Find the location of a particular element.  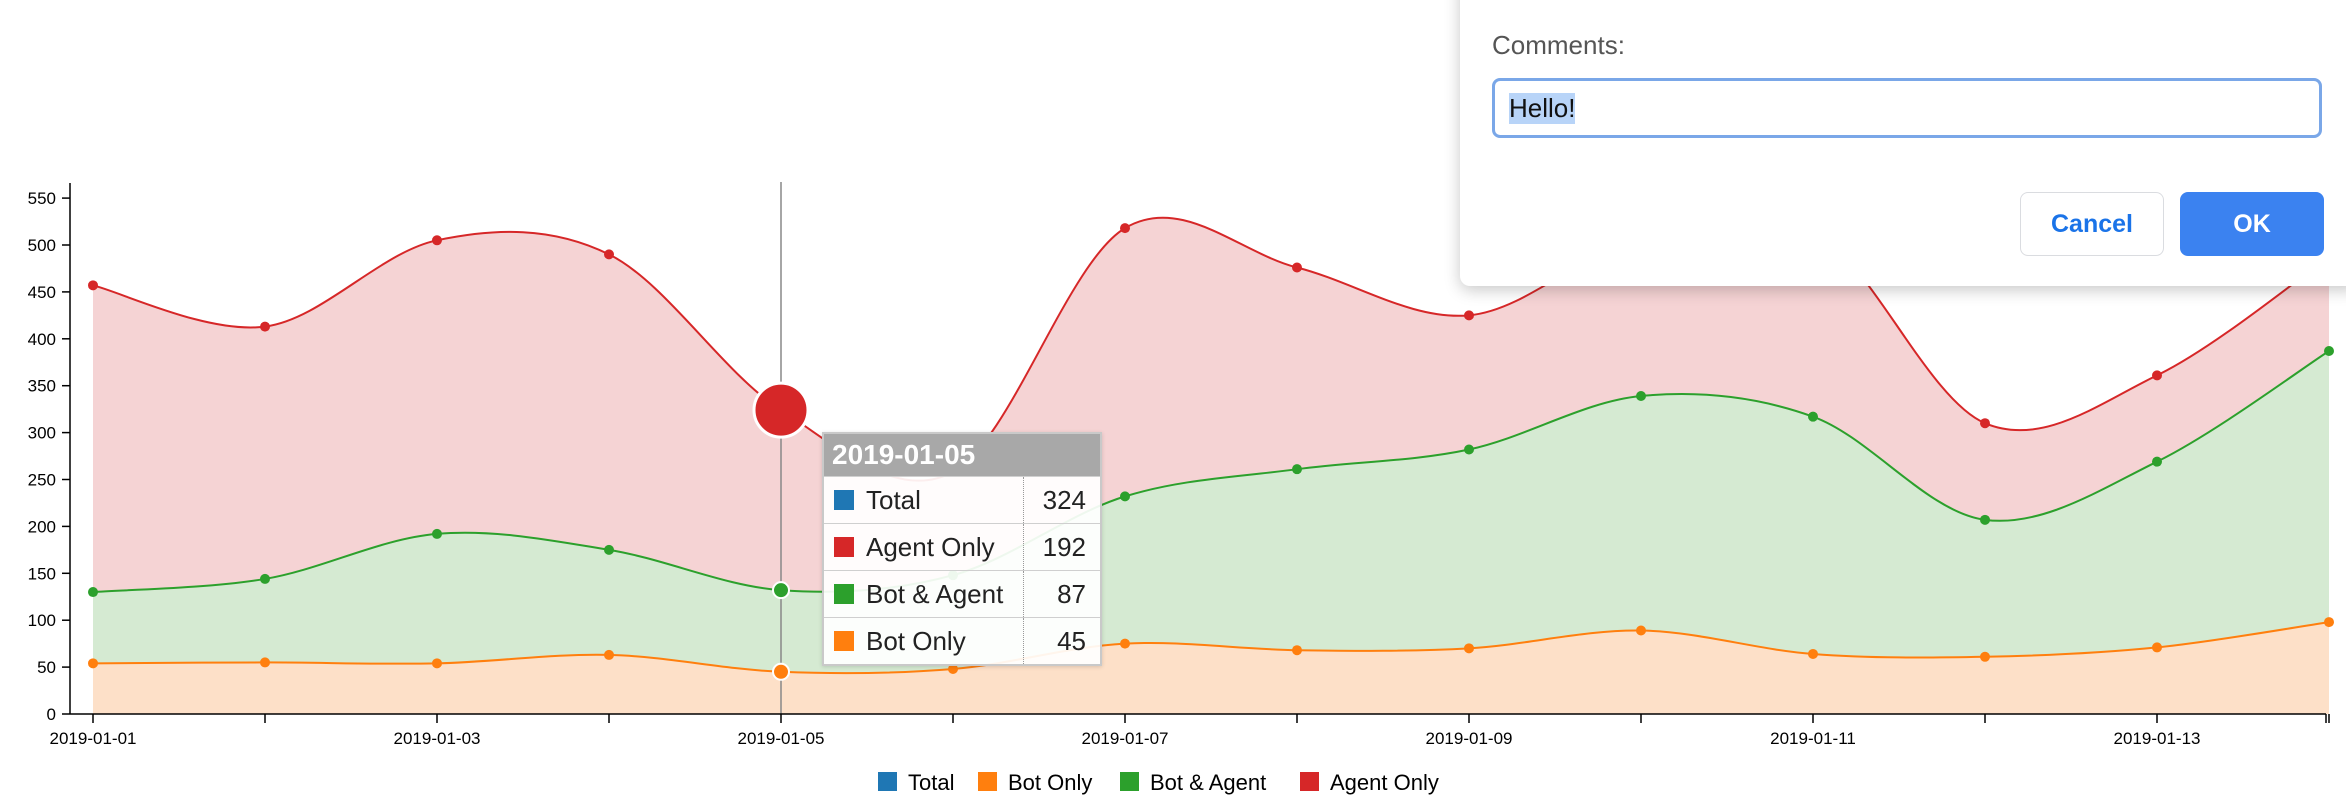

tooltip-title: 2019-01-05 is located at coordinates (962, 455).